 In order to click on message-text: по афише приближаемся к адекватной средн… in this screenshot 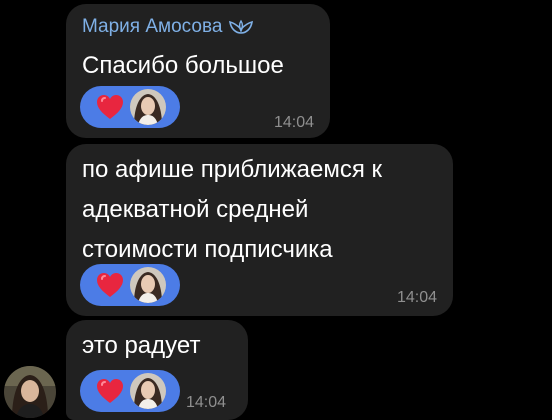, I will do `click(232, 209)`.